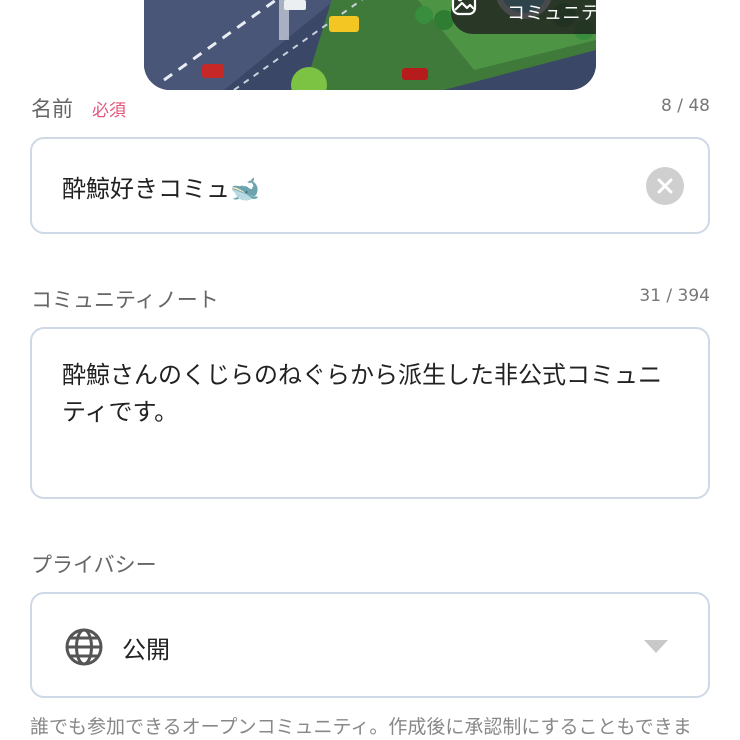 This screenshot has width=740, height=740. I want to click on note-field-label: コミュニティノート, so click(125, 300).